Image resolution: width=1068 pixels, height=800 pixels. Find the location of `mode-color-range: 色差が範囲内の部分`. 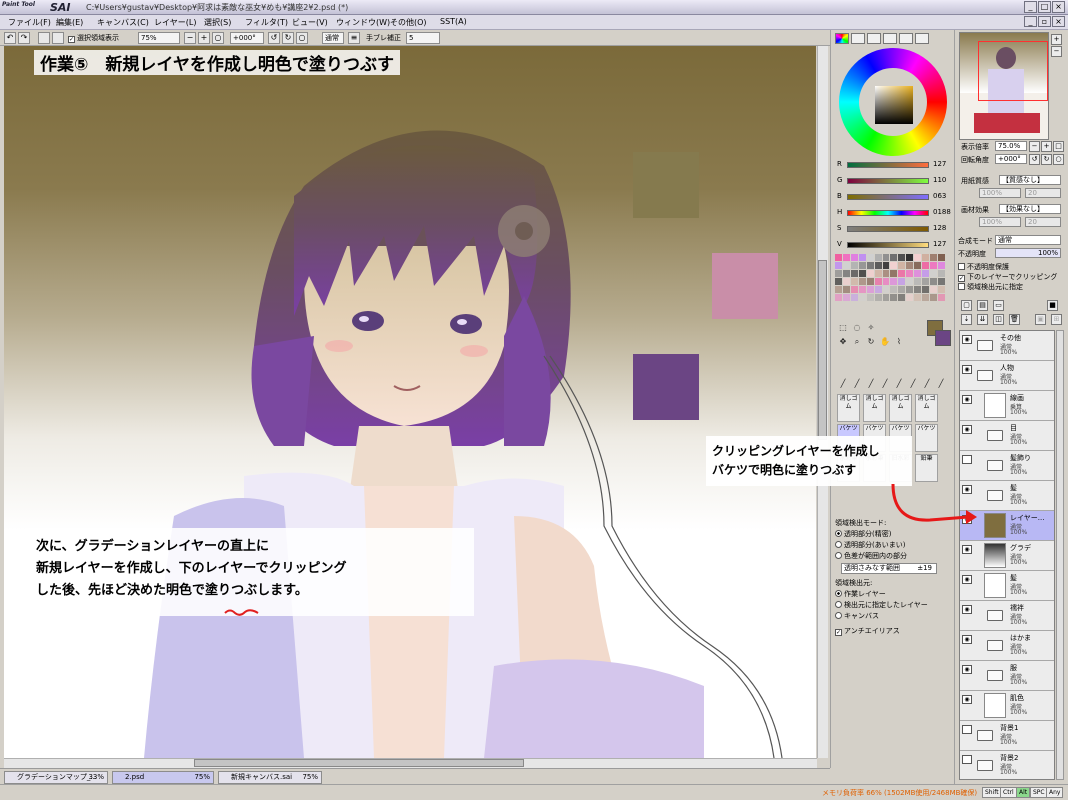

mode-color-range: 色差が範囲内の部分 is located at coordinates (871, 556).